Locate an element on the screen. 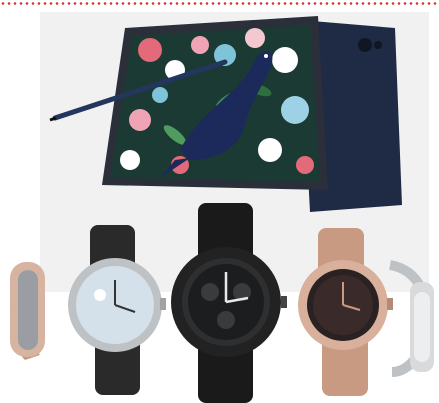 The height and width of the screenshot is (403, 439). watch-right-partial is located at coordinates (411, 318).